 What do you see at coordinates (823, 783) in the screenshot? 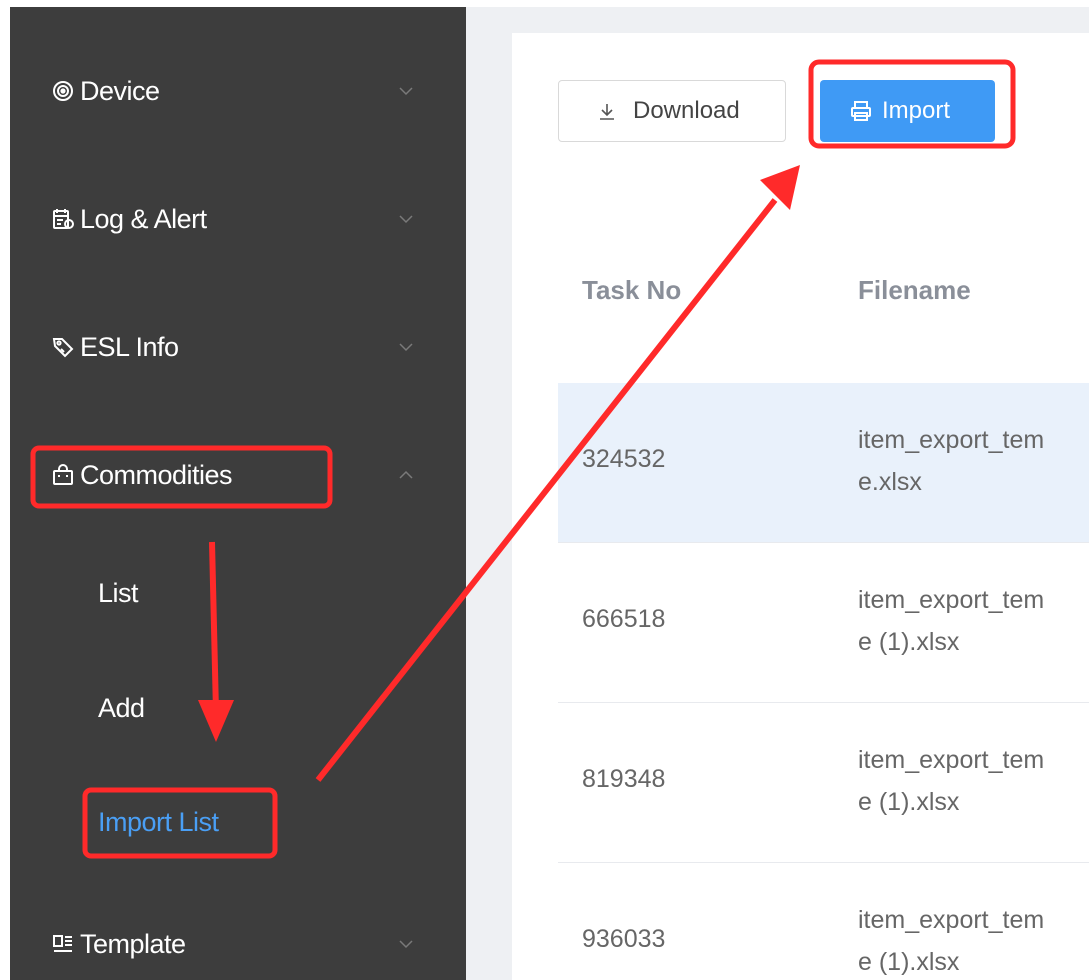
I see `table-row: 819348 item_export_tem e (1).xlsx` at bounding box center [823, 783].